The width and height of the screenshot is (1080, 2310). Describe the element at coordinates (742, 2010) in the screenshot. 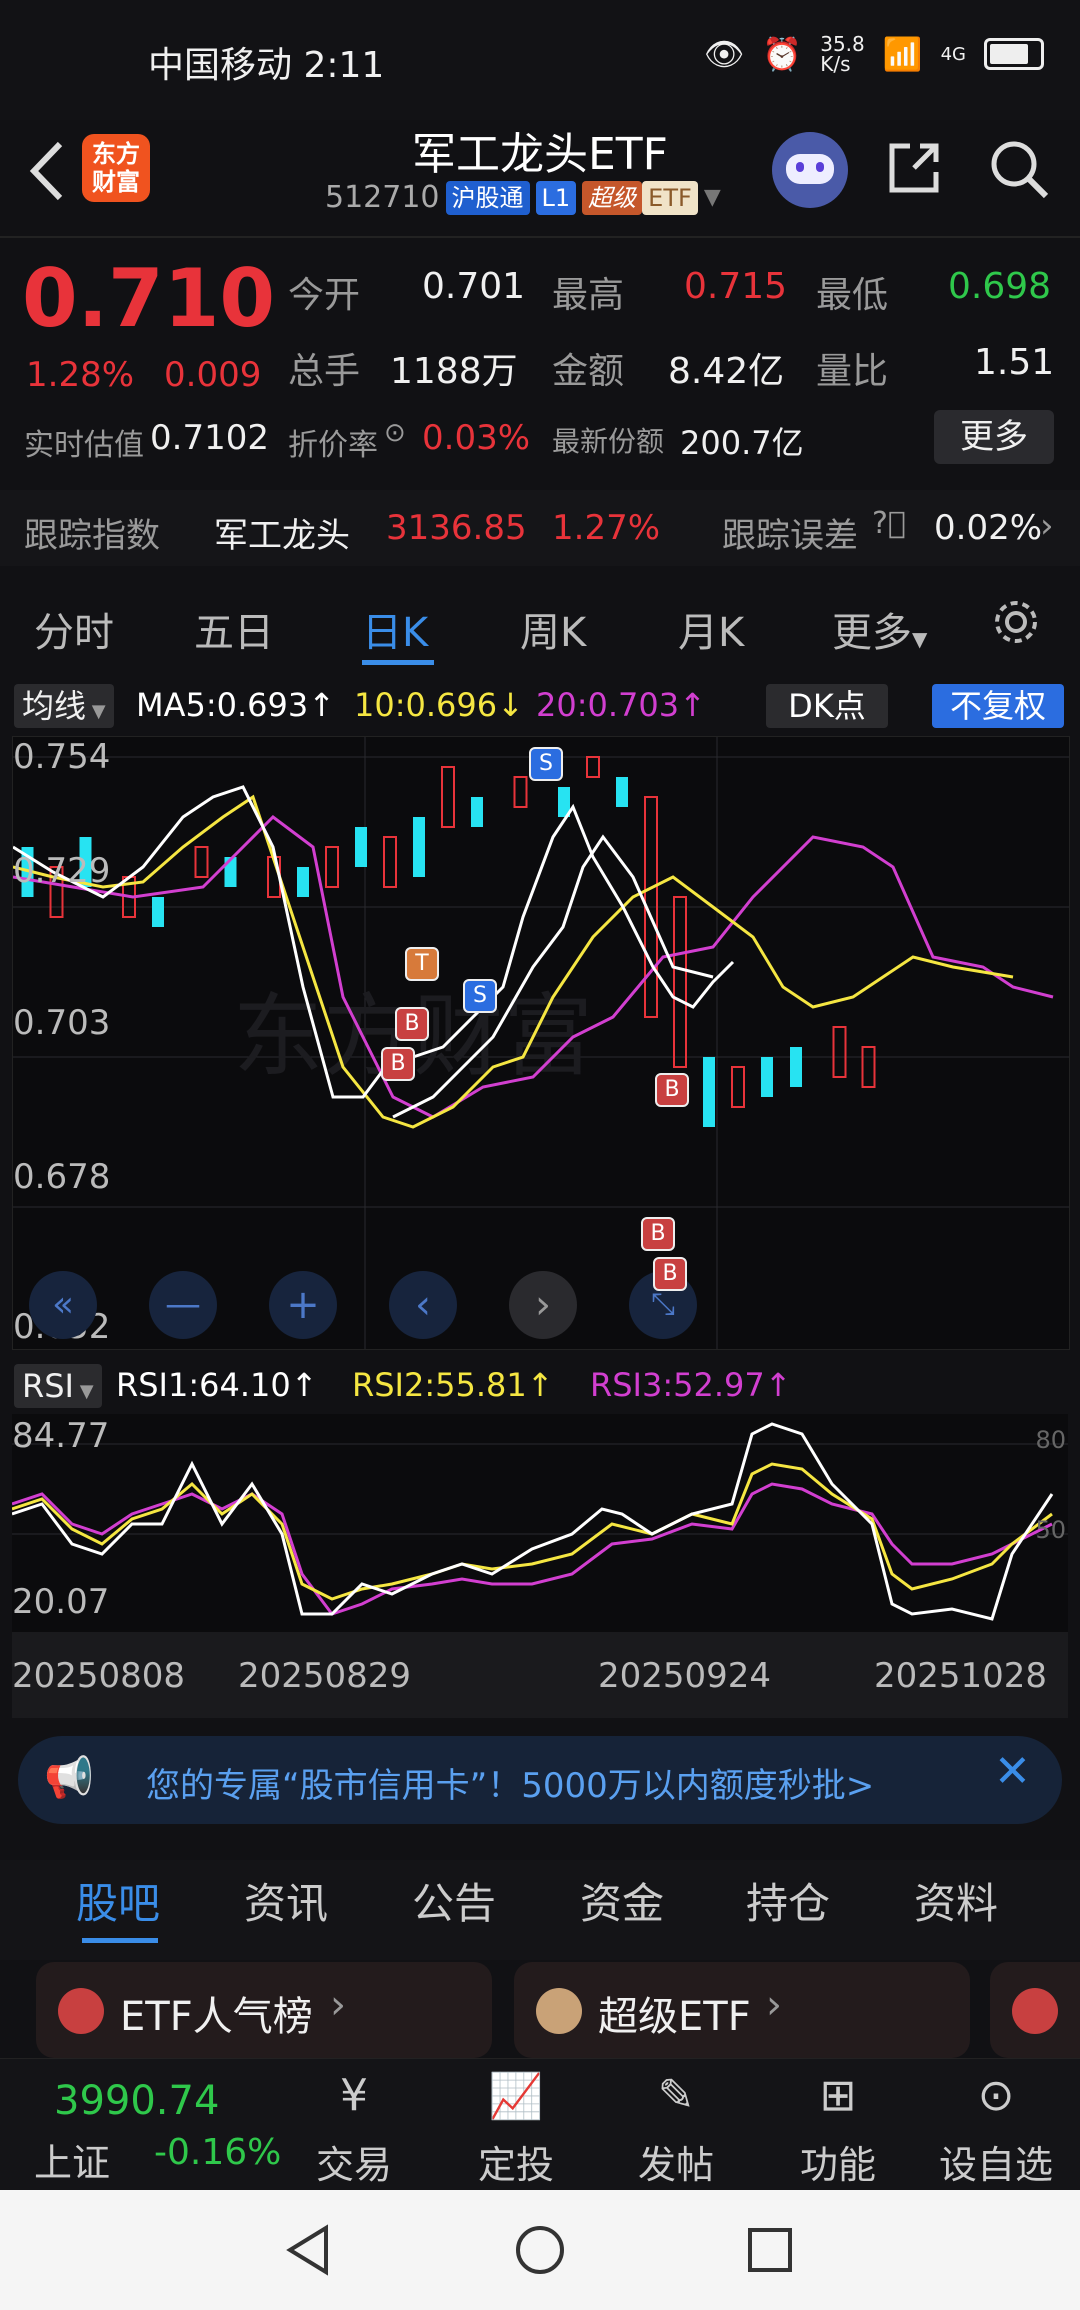

I see `super-etf-card: 超级ETF ›` at that location.